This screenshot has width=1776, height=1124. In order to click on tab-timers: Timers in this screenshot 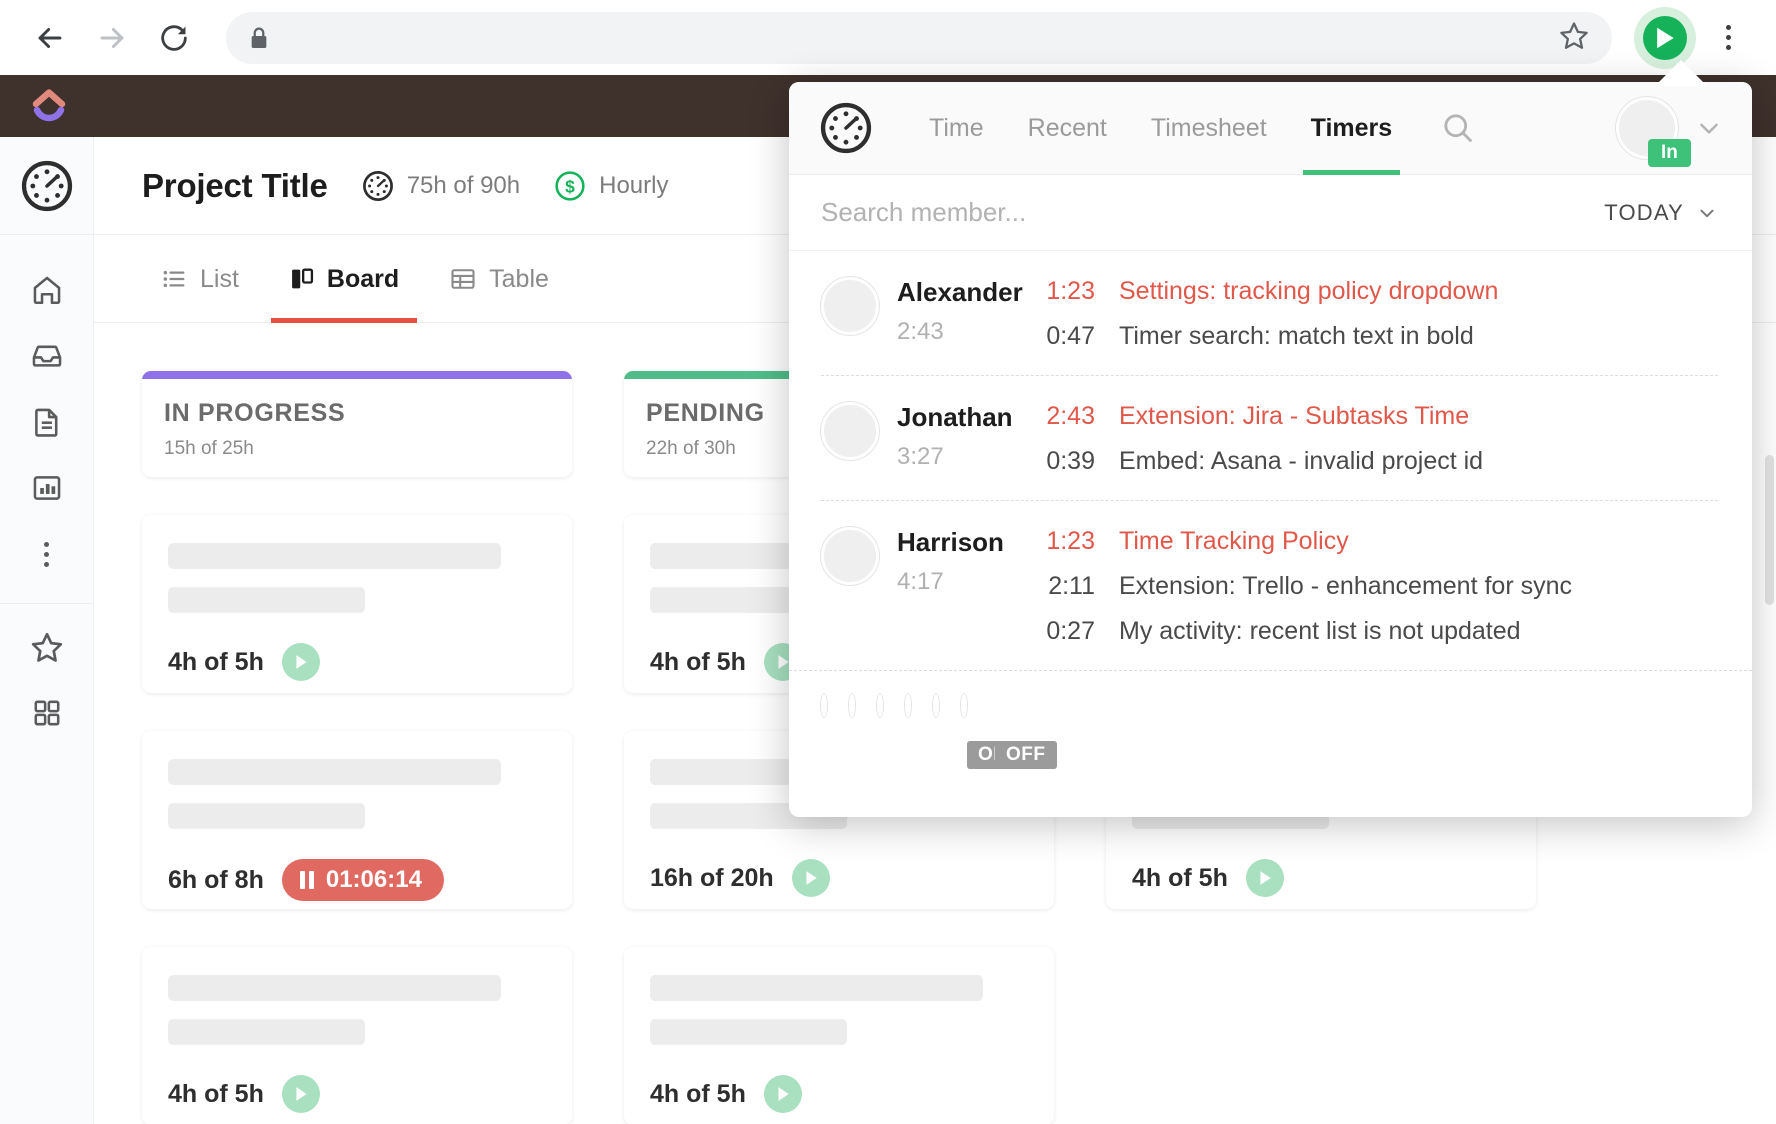, I will do `click(1352, 128)`.